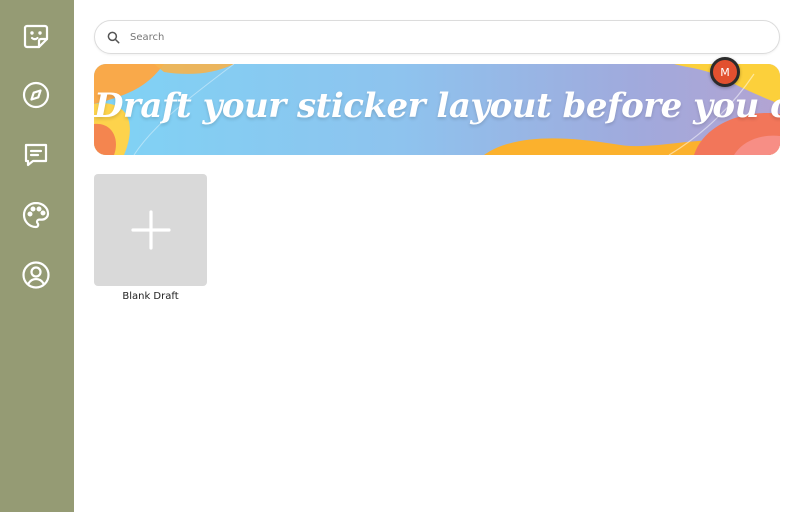 This screenshot has height=512, width=797. I want to click on plus-icon, so click(150, 230).